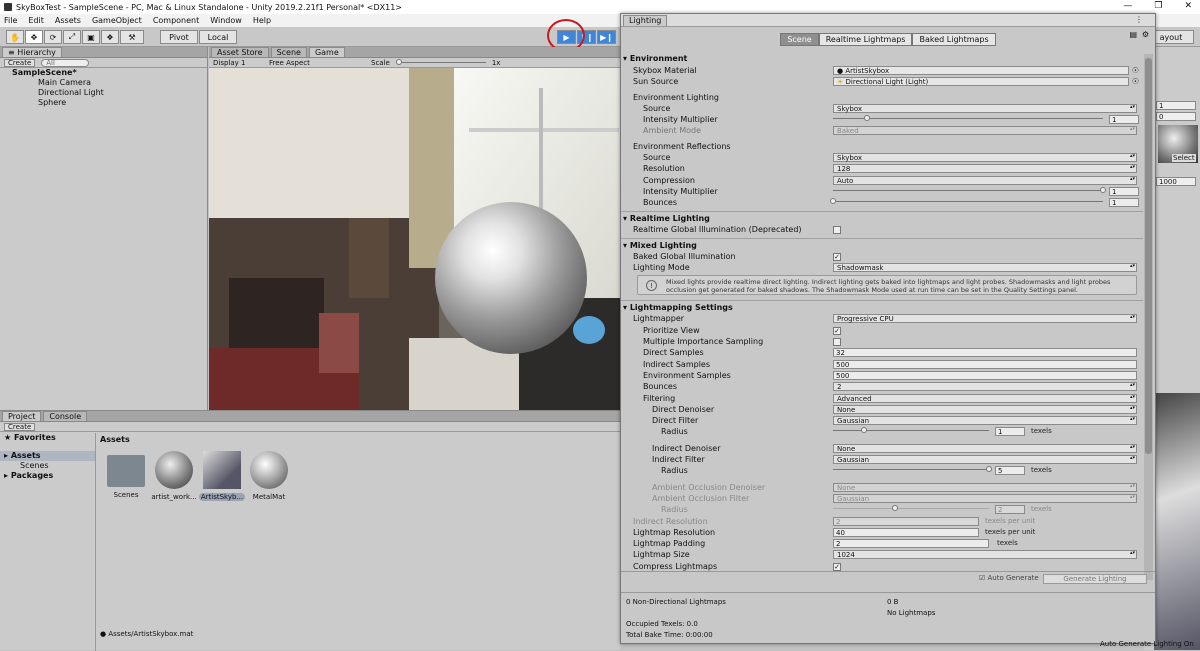 This screenshot has width=1200, height=651. What do you see at coordinates (103, 103) in the screenshot?
I see `hierarchy-item-sphere: Sphere` at bounding box center [103, 103].